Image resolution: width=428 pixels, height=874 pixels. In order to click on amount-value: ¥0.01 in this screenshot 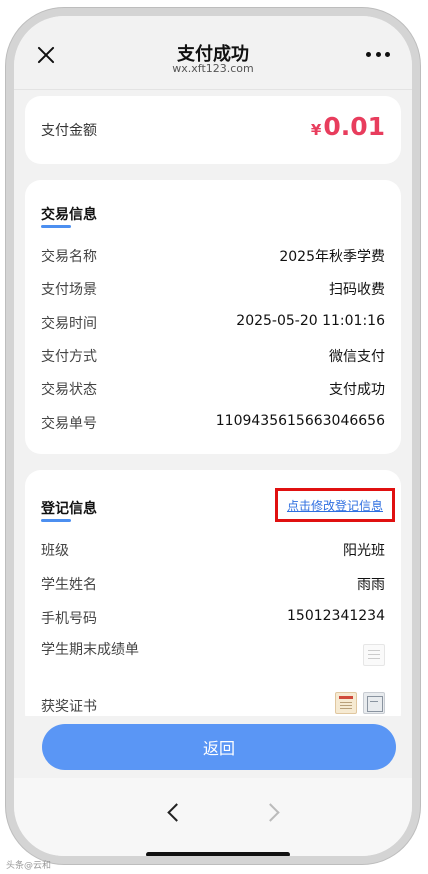, I will do `click(348, 126)`.